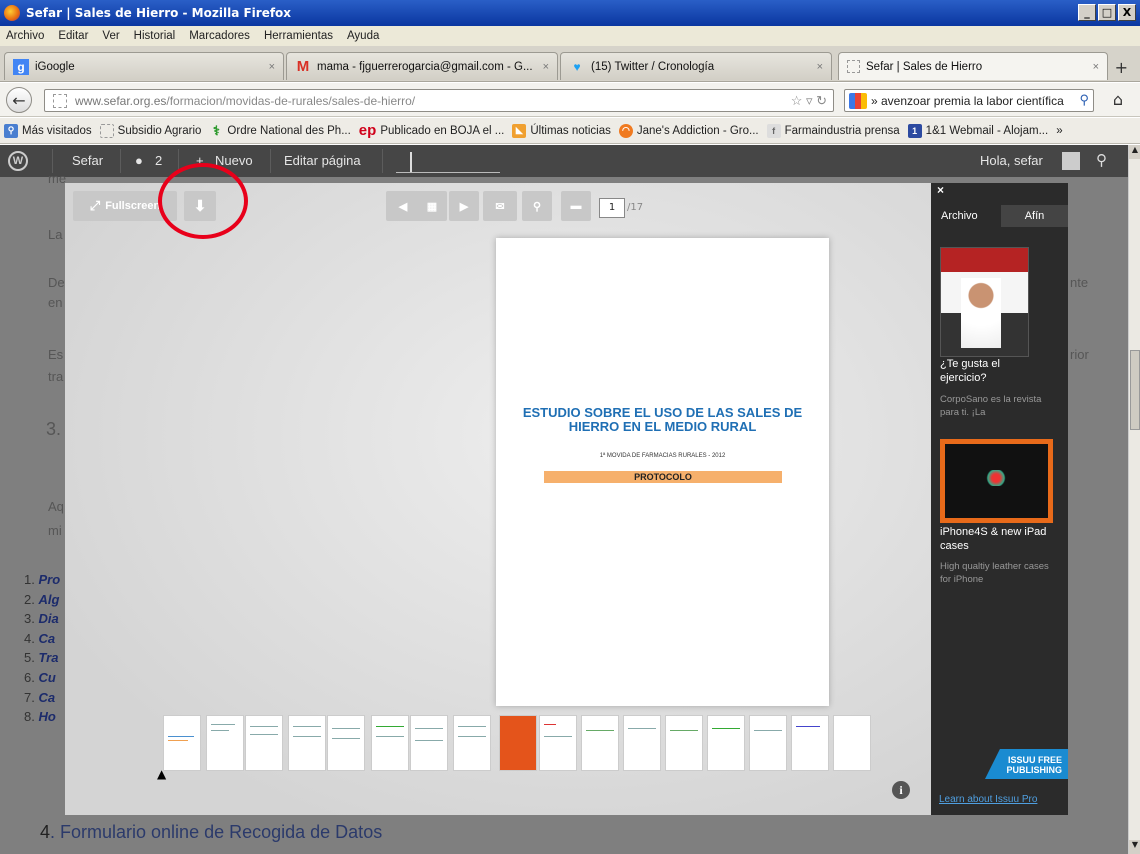 Image resolution: width=1140 pixels, height=854 pixels. What do you see at coordinates (1121, 67) in the screenshot?
I see `new-tab-icon: +` at bounding box center [1121, 67].